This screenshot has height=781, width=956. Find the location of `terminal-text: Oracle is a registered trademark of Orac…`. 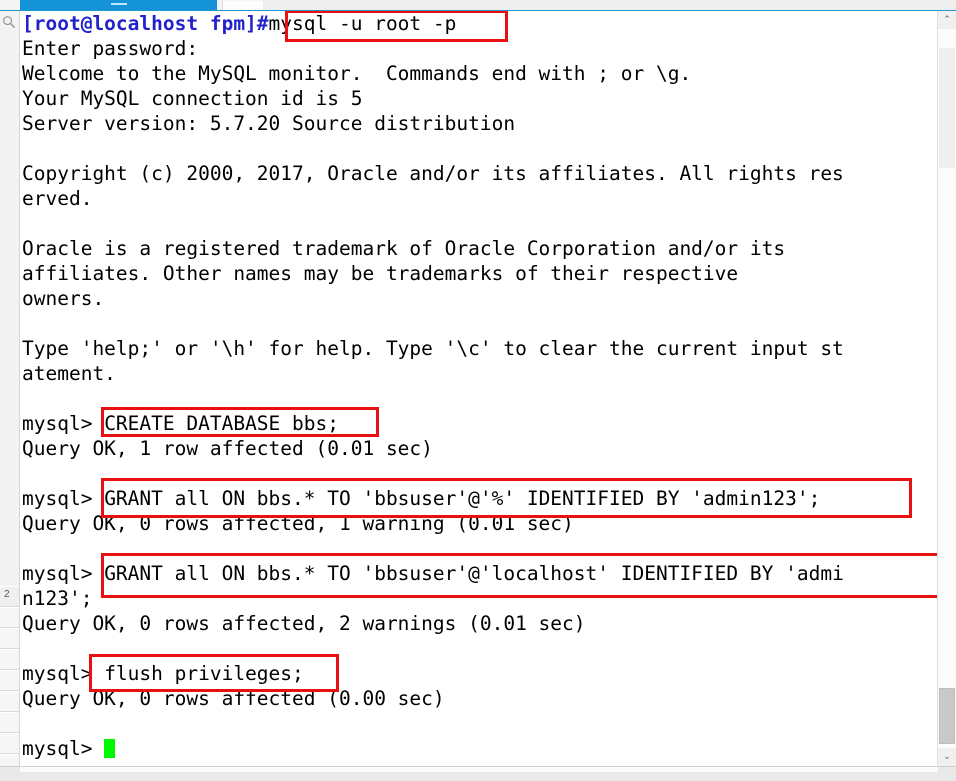

terminal-text: Oracle is a registered trademark of Orac… is located at coordinates (404, 248).